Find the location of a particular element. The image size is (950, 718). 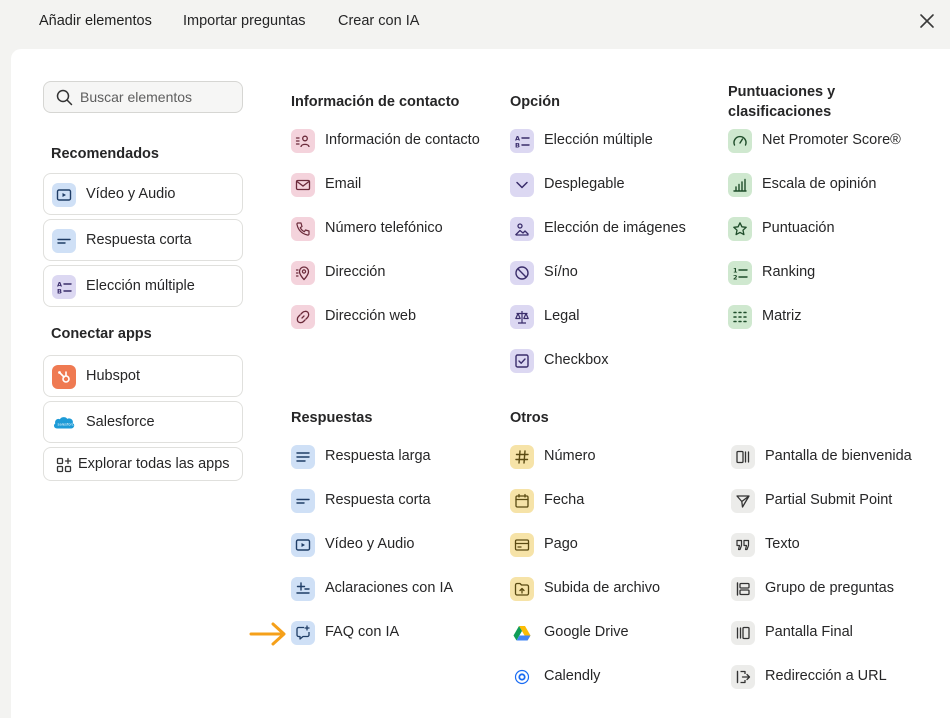

recommended-multiple-choice: AB Elección múltiple is located at coordinates (143, 286).